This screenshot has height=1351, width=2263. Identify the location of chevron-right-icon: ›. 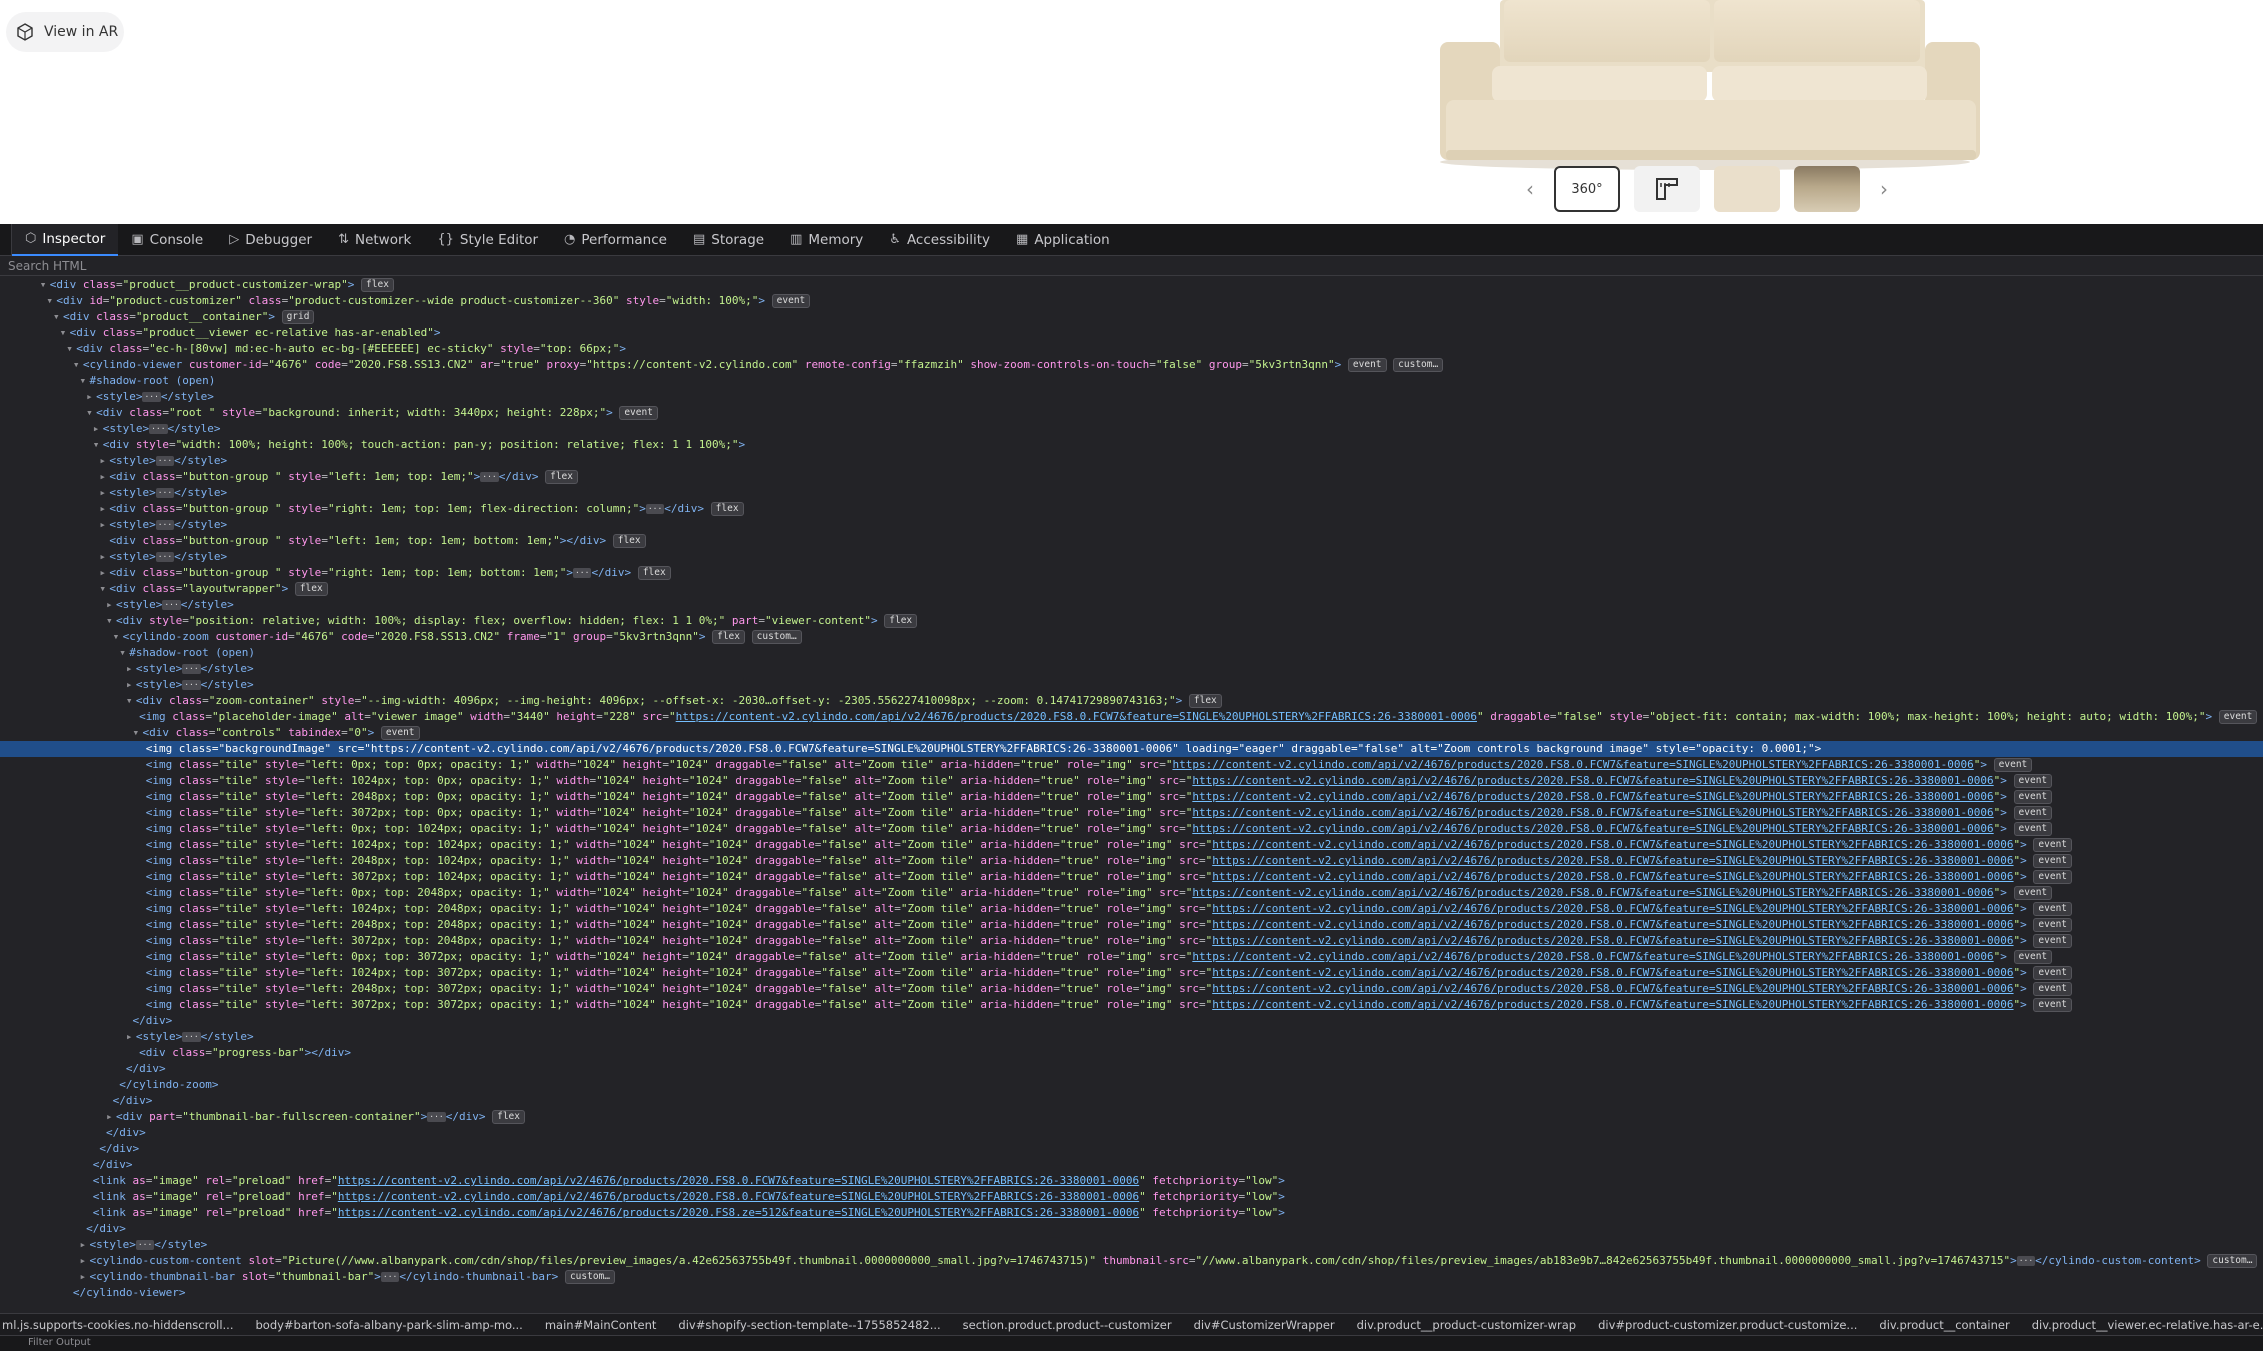
(1884, 189).